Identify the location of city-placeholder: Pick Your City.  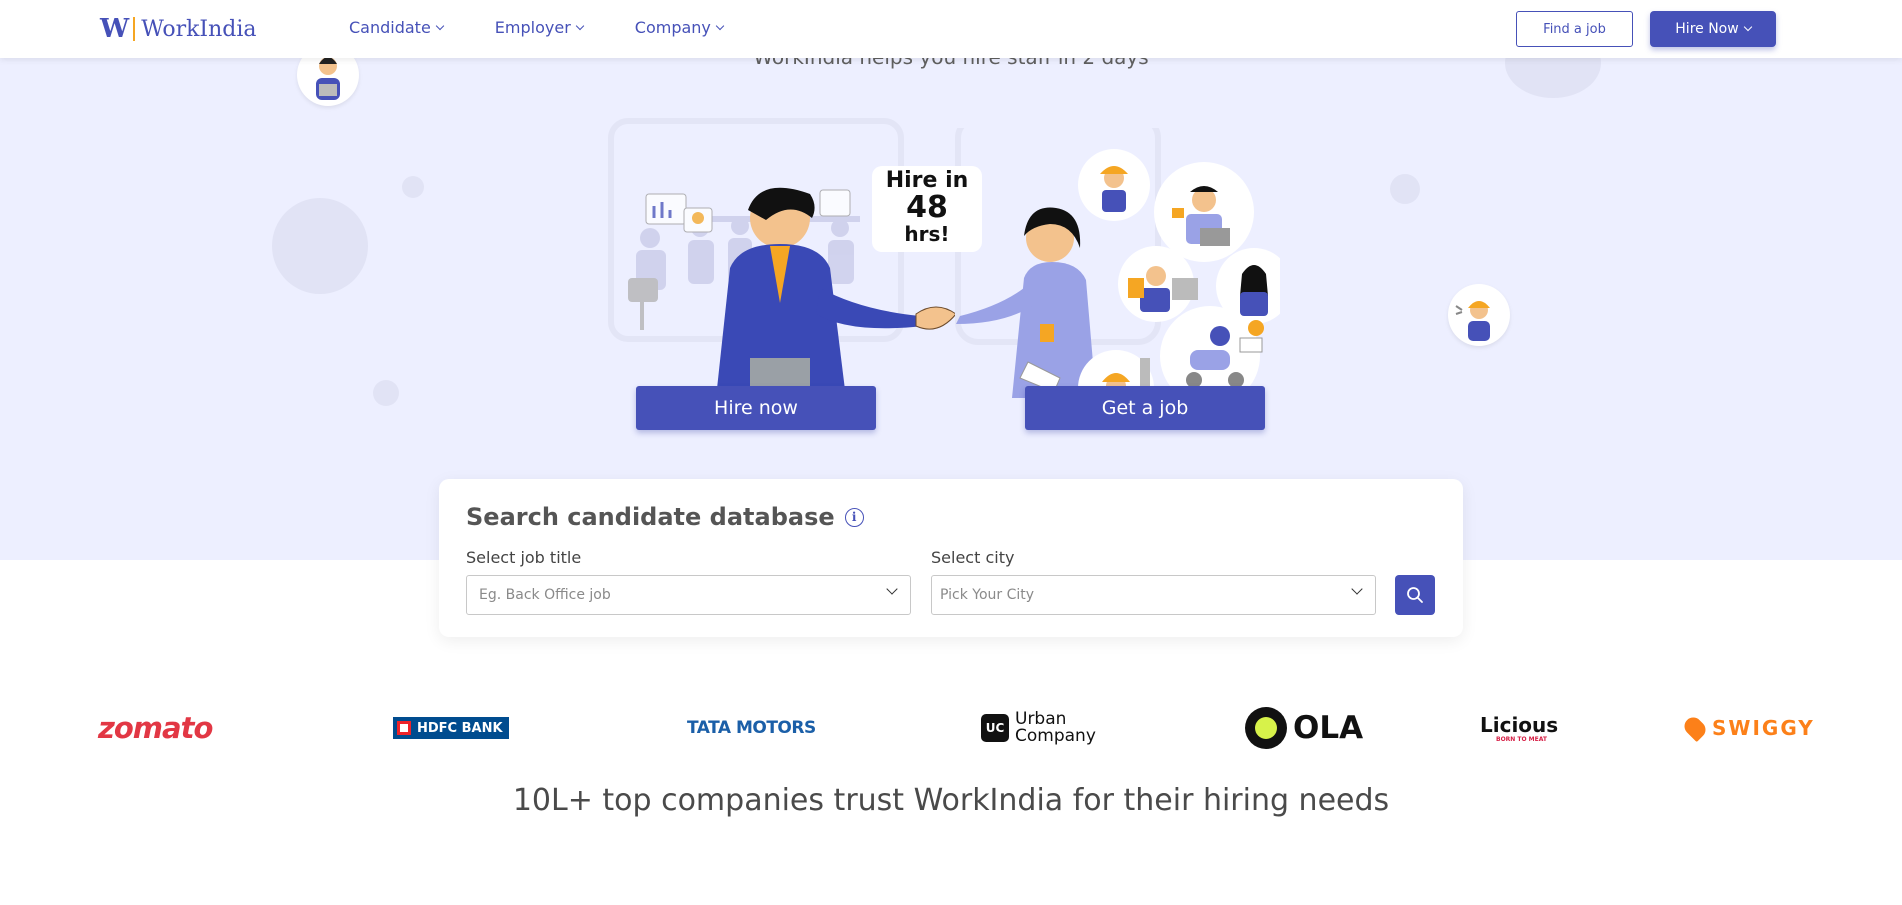
(987, 595).